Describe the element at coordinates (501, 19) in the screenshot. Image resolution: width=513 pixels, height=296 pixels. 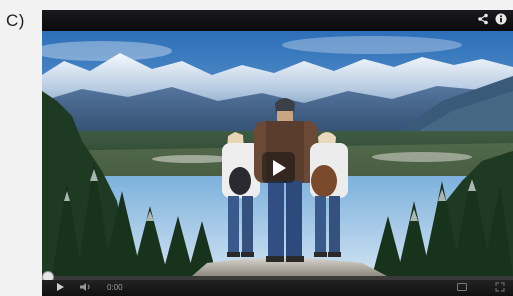
I see `info-icon` at that location.